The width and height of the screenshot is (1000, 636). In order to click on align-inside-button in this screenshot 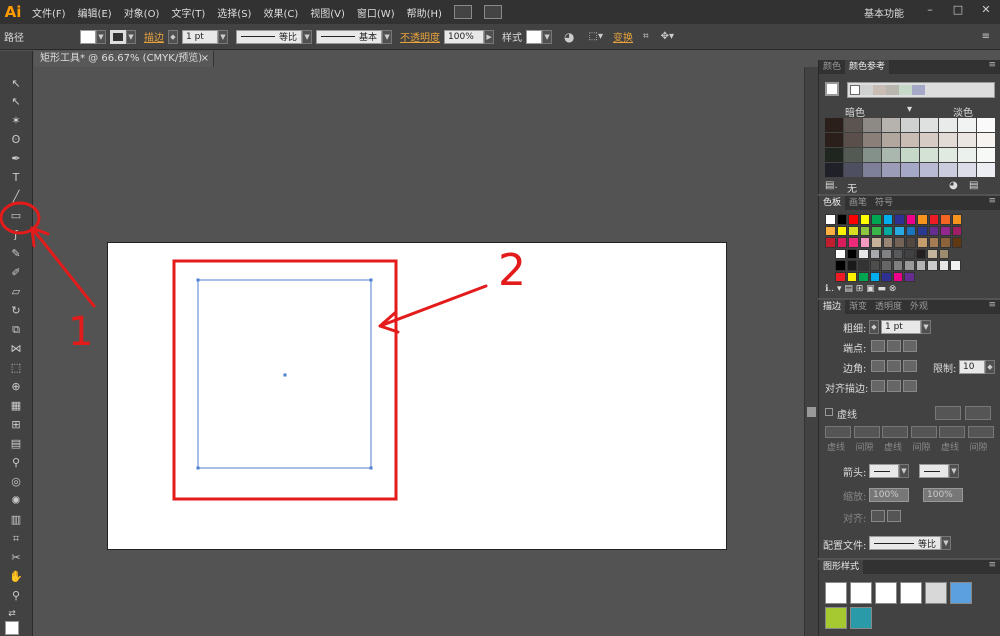, I will do `click(894, 386)`.